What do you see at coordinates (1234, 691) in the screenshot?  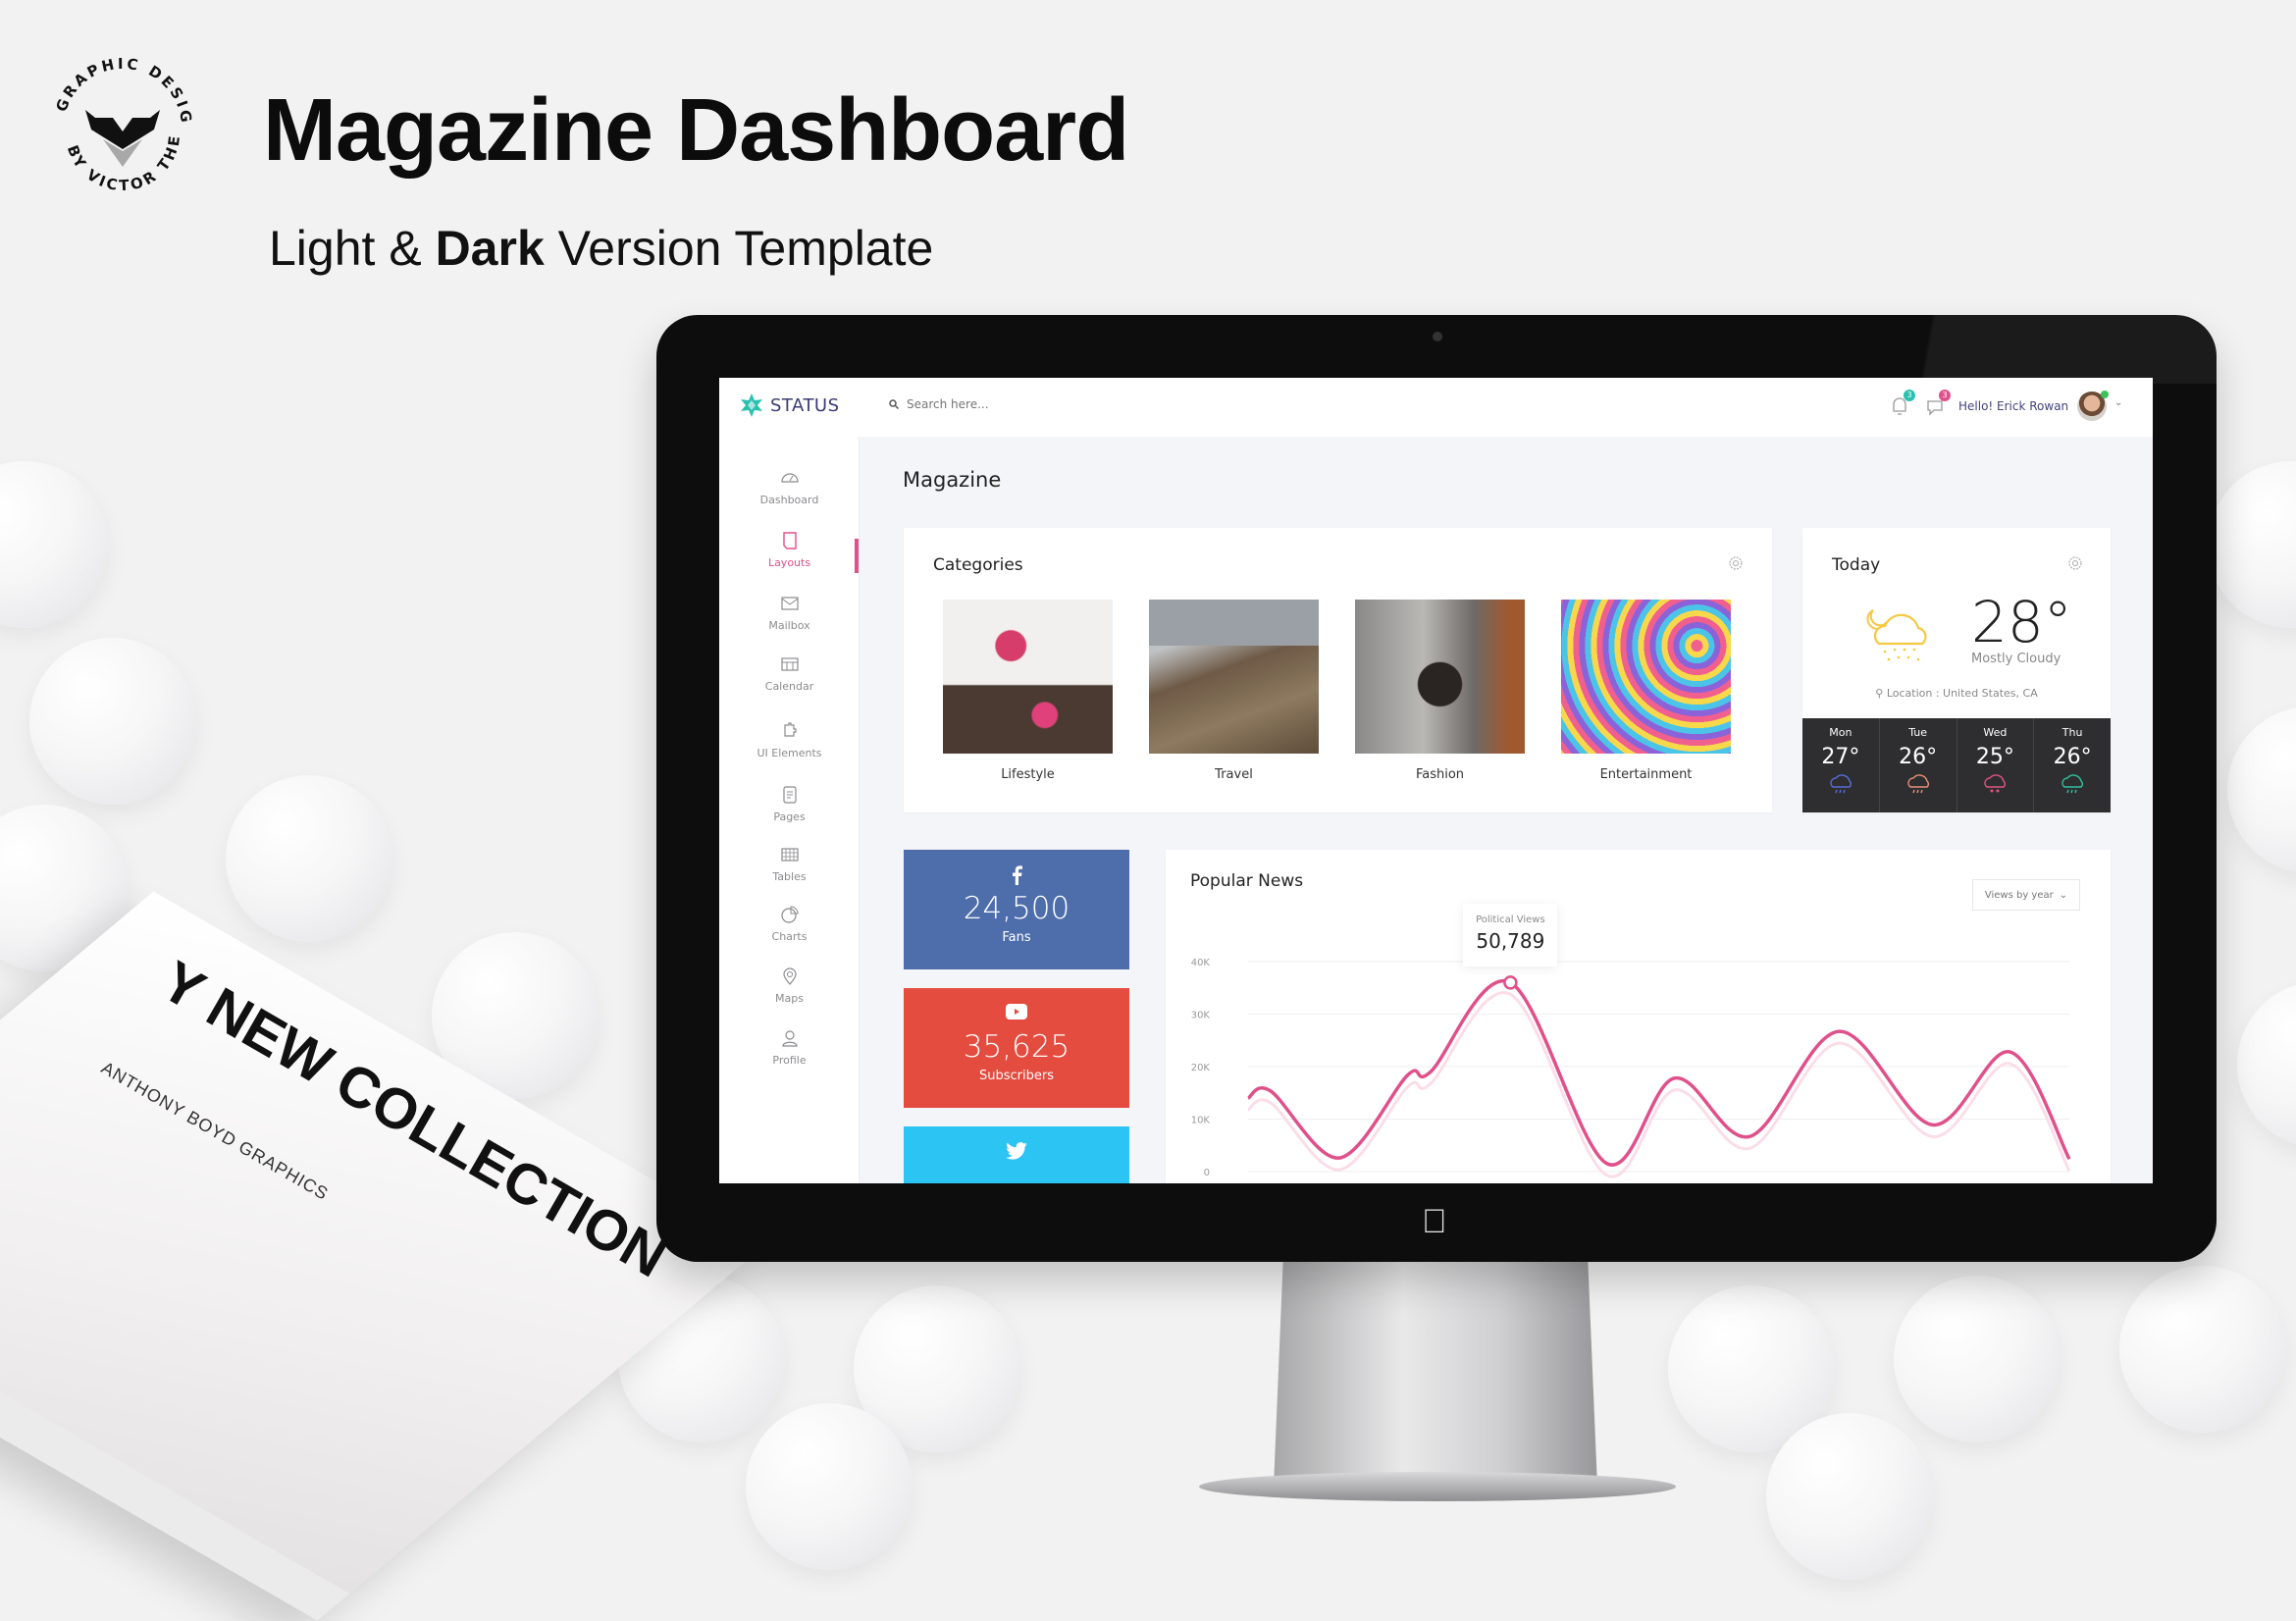 I see `category-travel: Travel` at bounding box center [1234, 691].